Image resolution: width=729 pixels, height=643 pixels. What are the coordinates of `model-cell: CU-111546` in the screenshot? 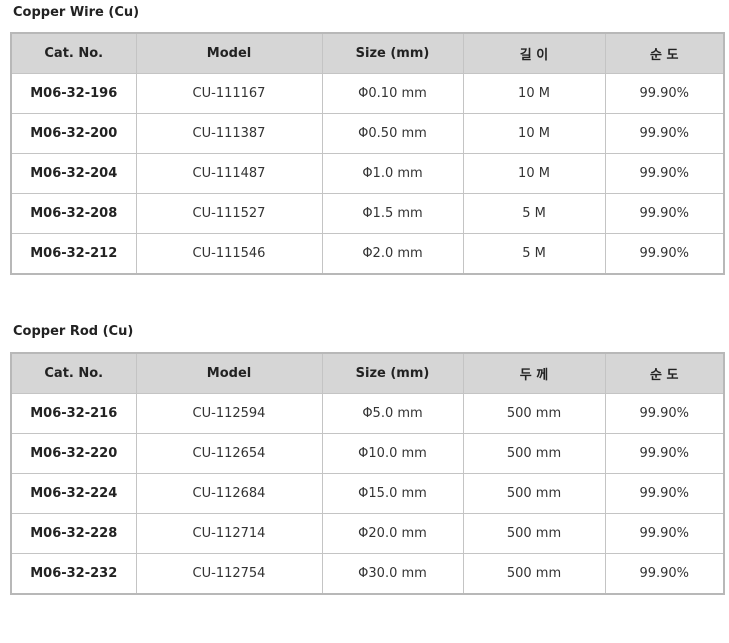 It's located at (229, 254).